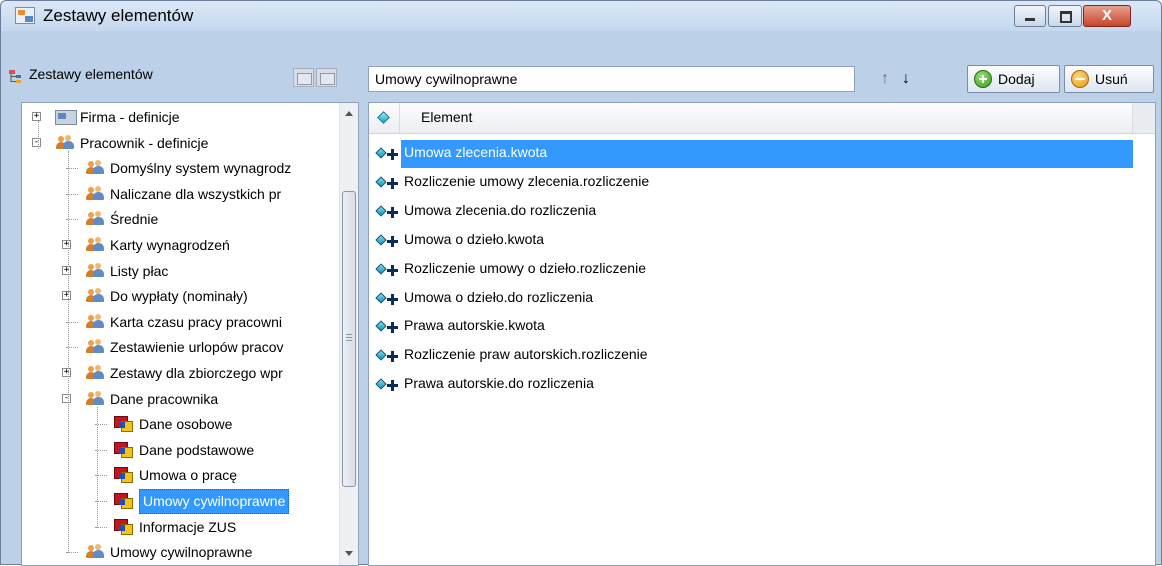 This screenshot has height=566, width=1162. I want to click on list-item: Prawa autorskie.kwota, so click(752, 326).